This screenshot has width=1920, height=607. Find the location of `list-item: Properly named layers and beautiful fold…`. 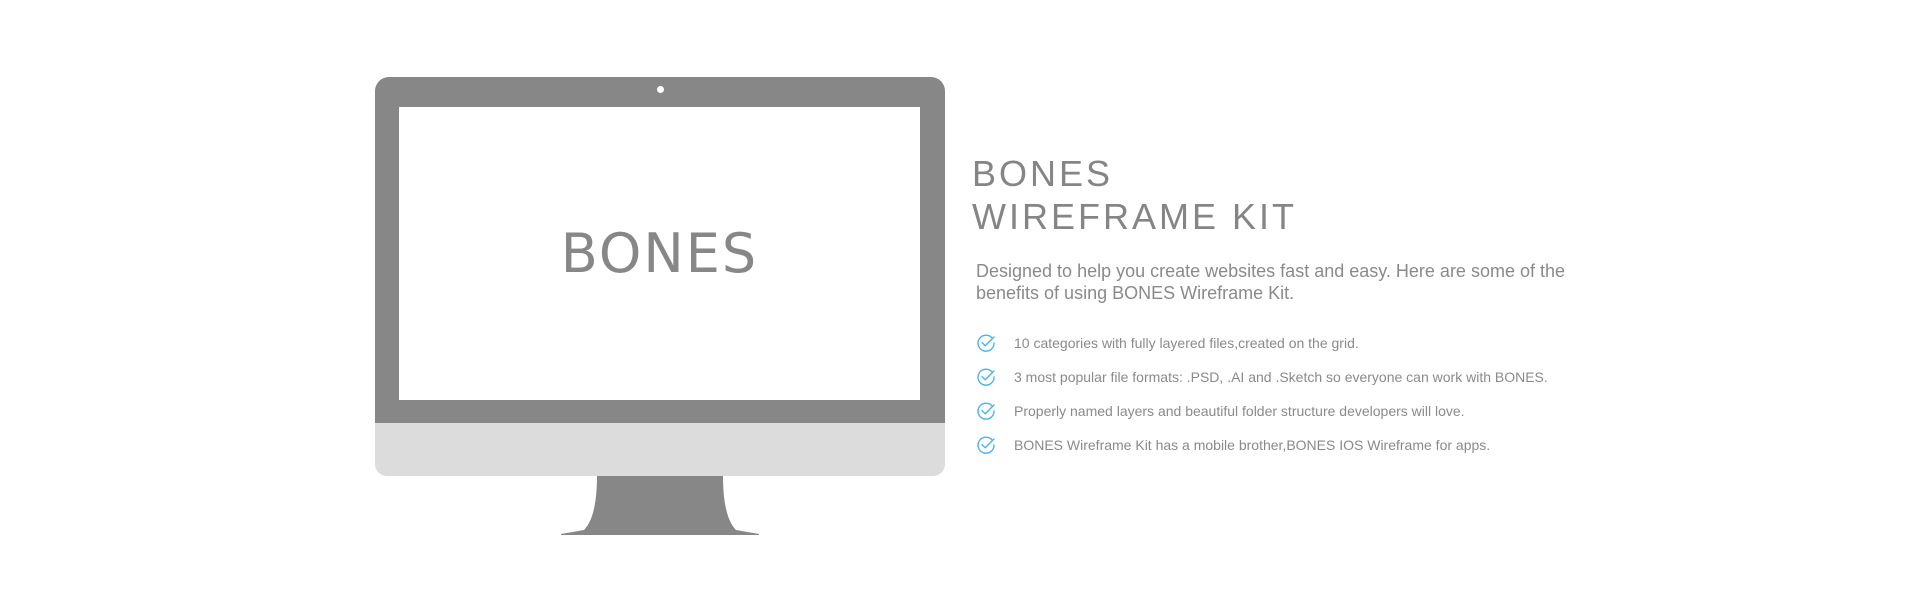

list-item: Properly named layers and beautiful fold… is located at coordinates (1284, 411).